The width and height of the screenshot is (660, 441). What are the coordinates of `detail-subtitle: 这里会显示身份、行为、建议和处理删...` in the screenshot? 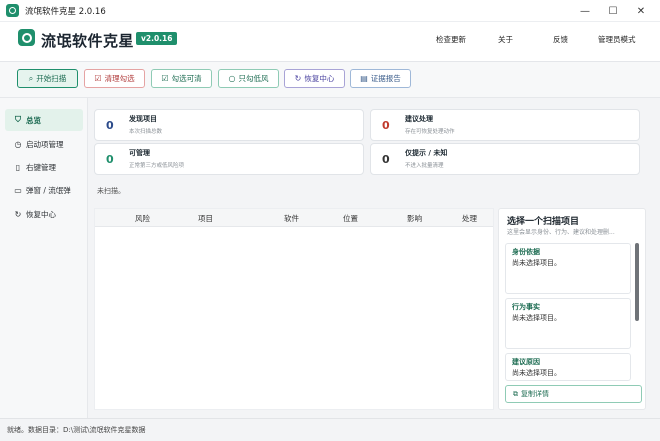 It's located at (561, 232).